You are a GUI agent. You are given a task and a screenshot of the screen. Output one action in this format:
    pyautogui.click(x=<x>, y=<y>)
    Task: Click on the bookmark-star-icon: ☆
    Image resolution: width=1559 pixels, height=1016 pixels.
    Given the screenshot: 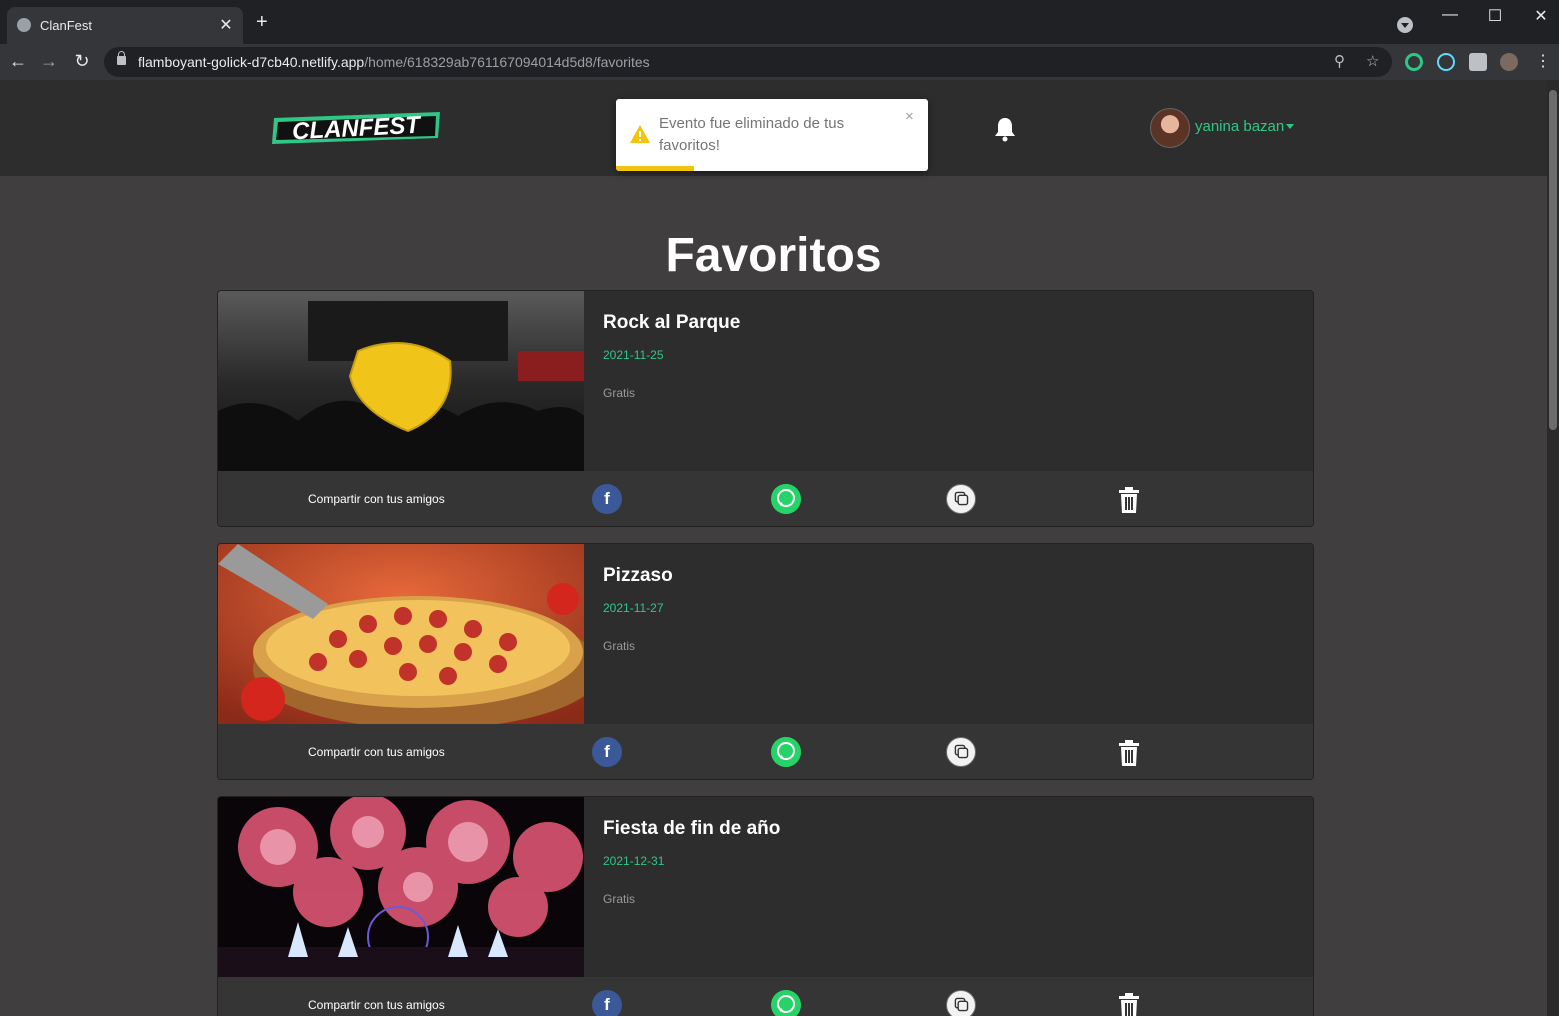 What is the action you would take?
    pyautogui.click(x=1372, y=61)
    